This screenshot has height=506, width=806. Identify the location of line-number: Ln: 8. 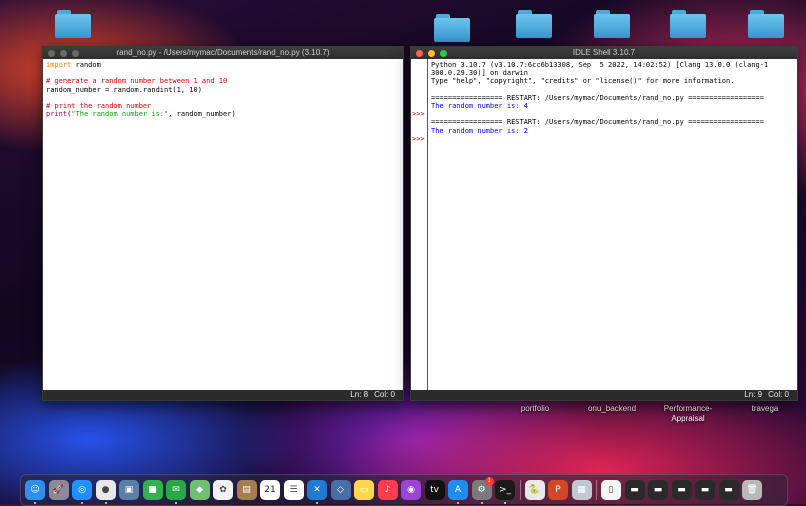
(359, 394).